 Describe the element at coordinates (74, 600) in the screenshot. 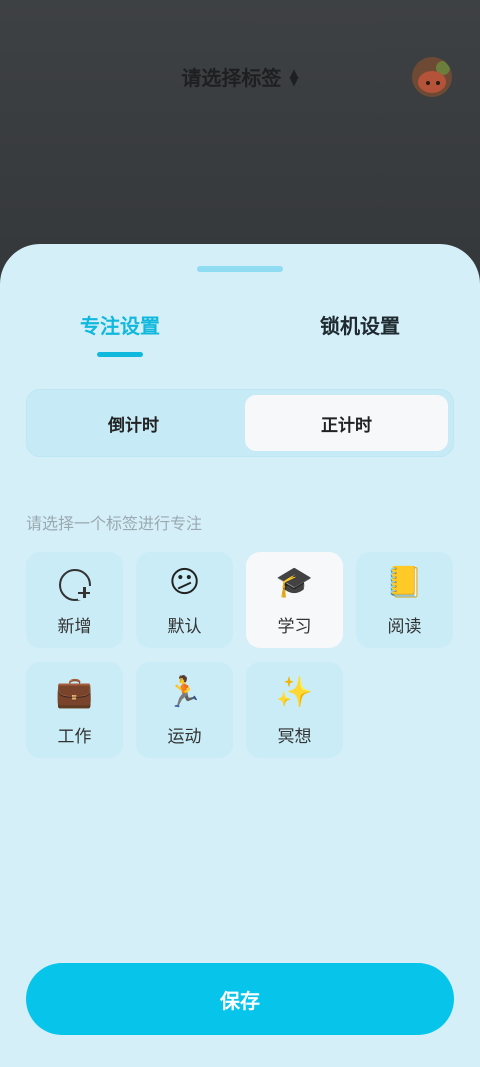

I see `tag-add: 新增` at that location.